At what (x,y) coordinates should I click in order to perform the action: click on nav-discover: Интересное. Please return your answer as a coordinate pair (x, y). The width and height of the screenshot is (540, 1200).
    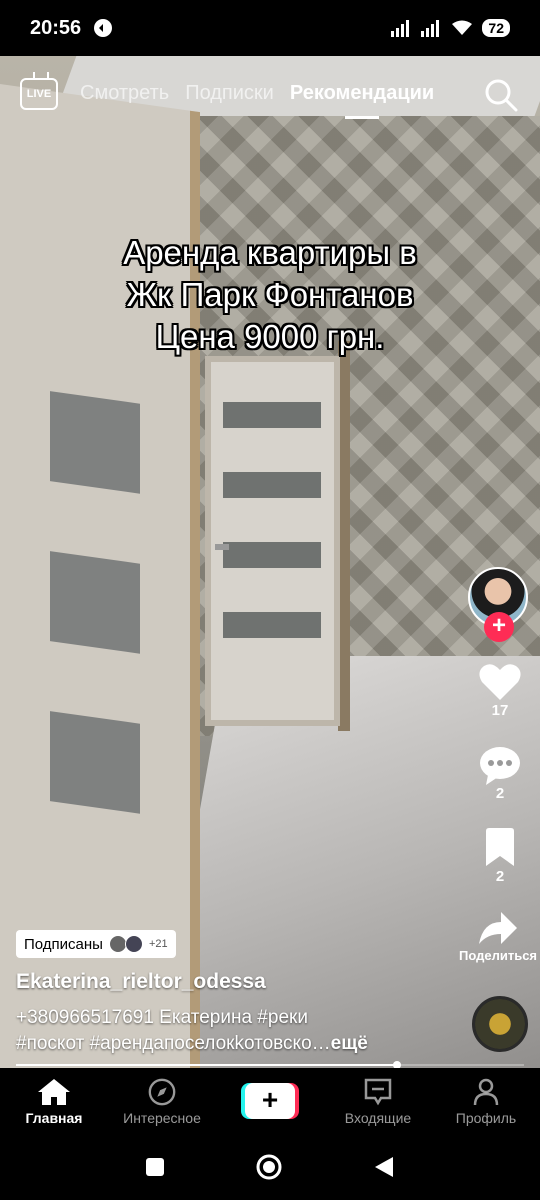
    Looking at the image, I should click on (162, 1101).